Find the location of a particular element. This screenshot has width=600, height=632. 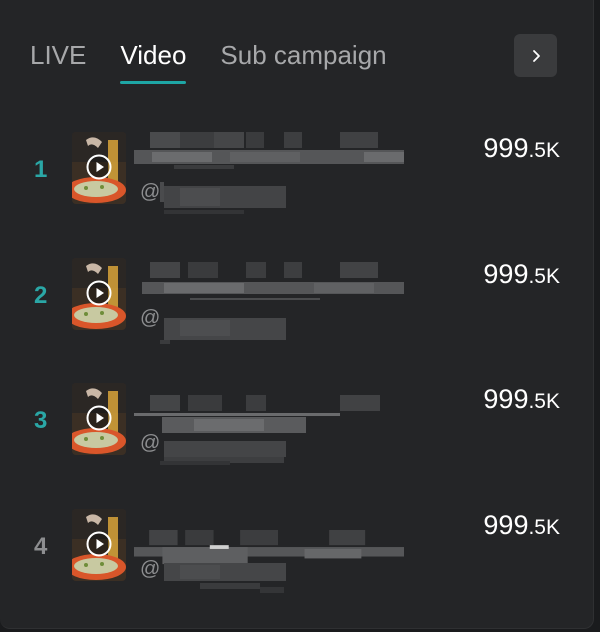

tab-bar: LIVE Video Sub campaign is located at coordinates (225, 63).